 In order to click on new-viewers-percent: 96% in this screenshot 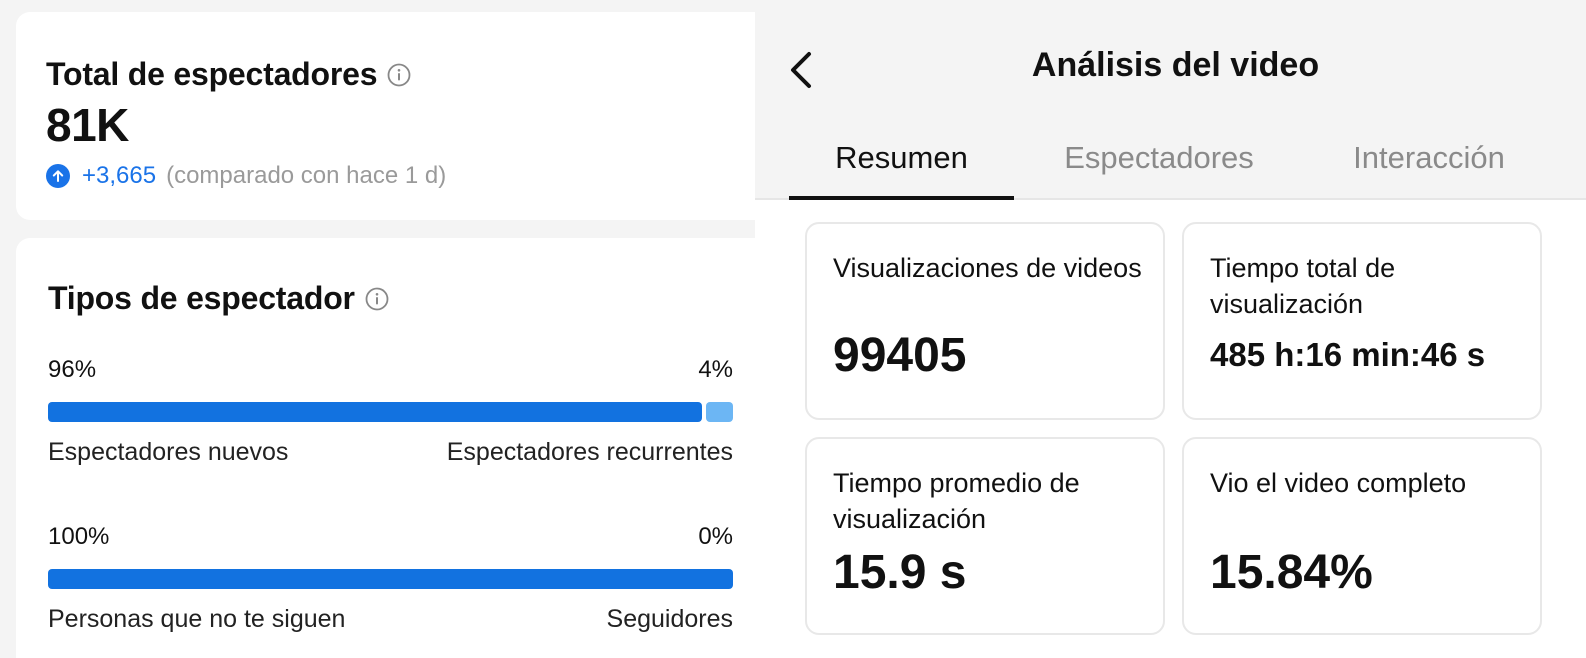, I will do `click(72, 369)`.